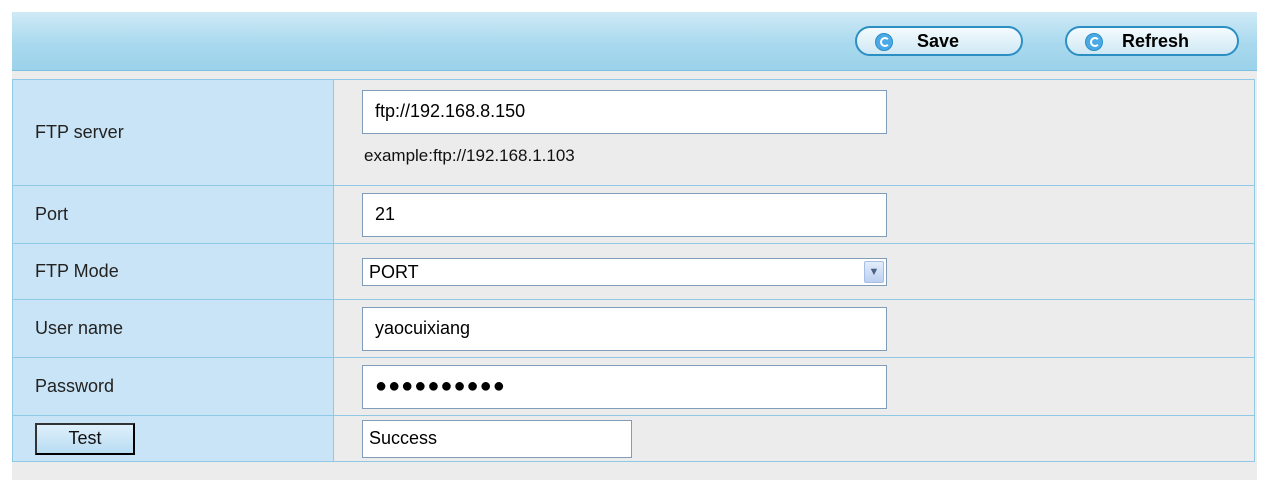 The image size is (1266, 493). I want to click on ftp-mode-select: PORT ▼, so click(624, 271).